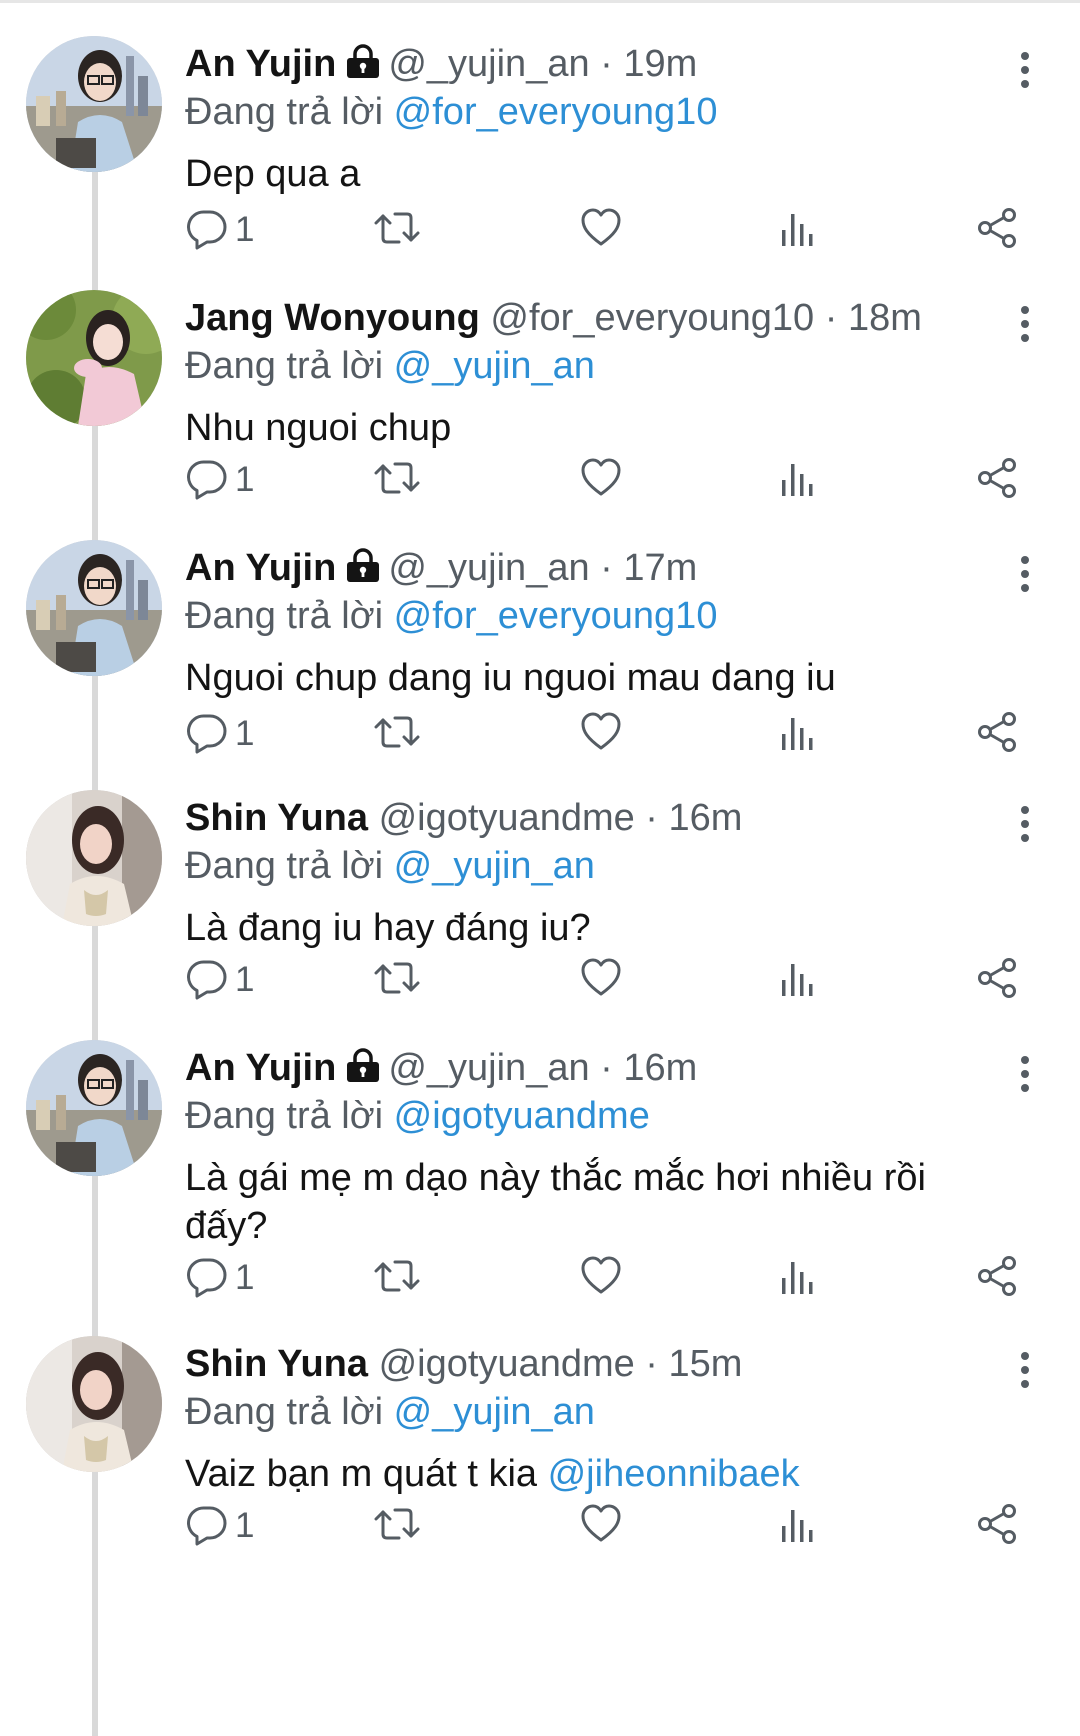 Image resolution: width=1080 pixels, height=1736 pixels. I want to click on display-name: Jang Wonyoung, so click(332, 318).